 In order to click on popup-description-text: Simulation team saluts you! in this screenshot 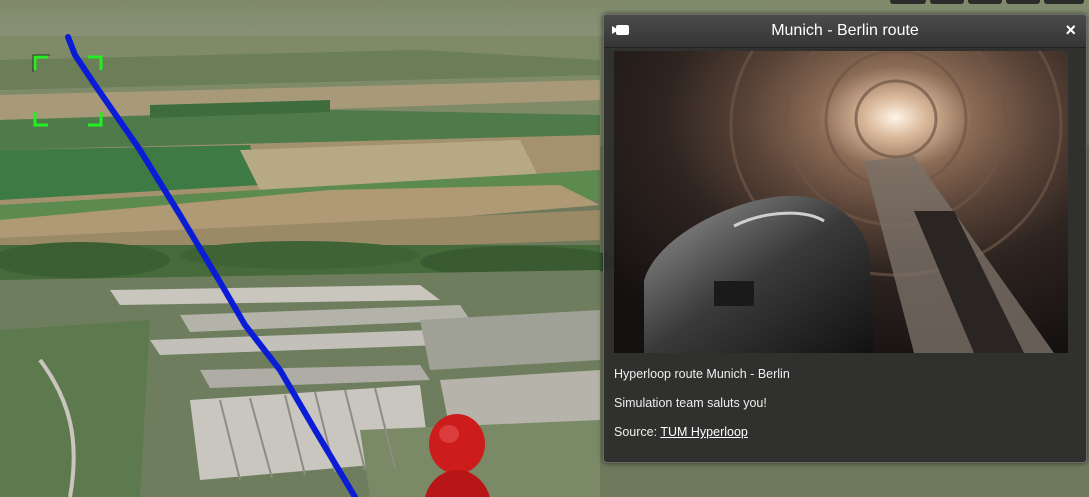, I will do `click(690, 403)`.